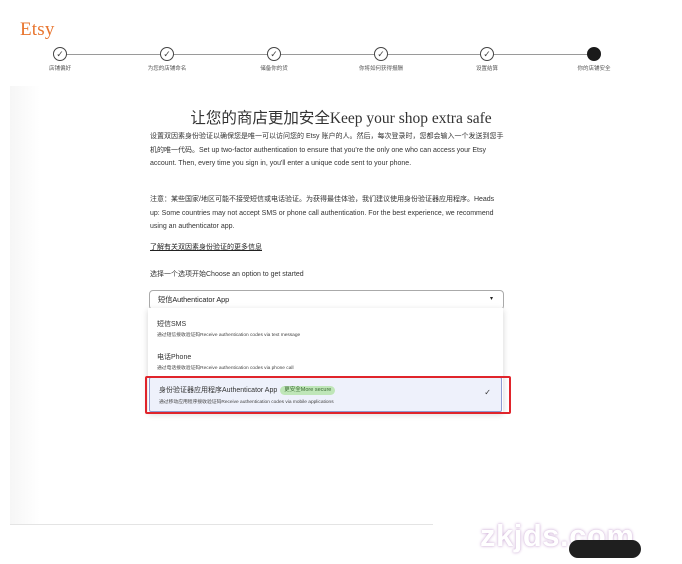 The image size is (682, 564). I want to click on divider, so click(221, 524).